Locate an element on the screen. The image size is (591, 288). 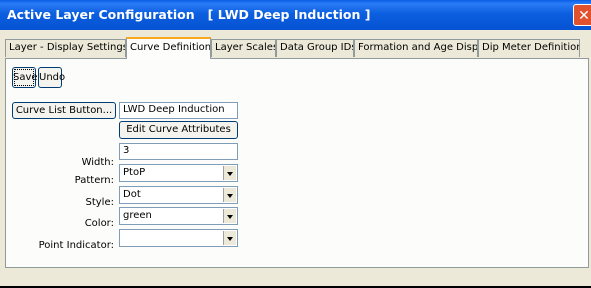
tab-layer-display-settings: Layer - Display Settings is located at coordinates (65, 48).